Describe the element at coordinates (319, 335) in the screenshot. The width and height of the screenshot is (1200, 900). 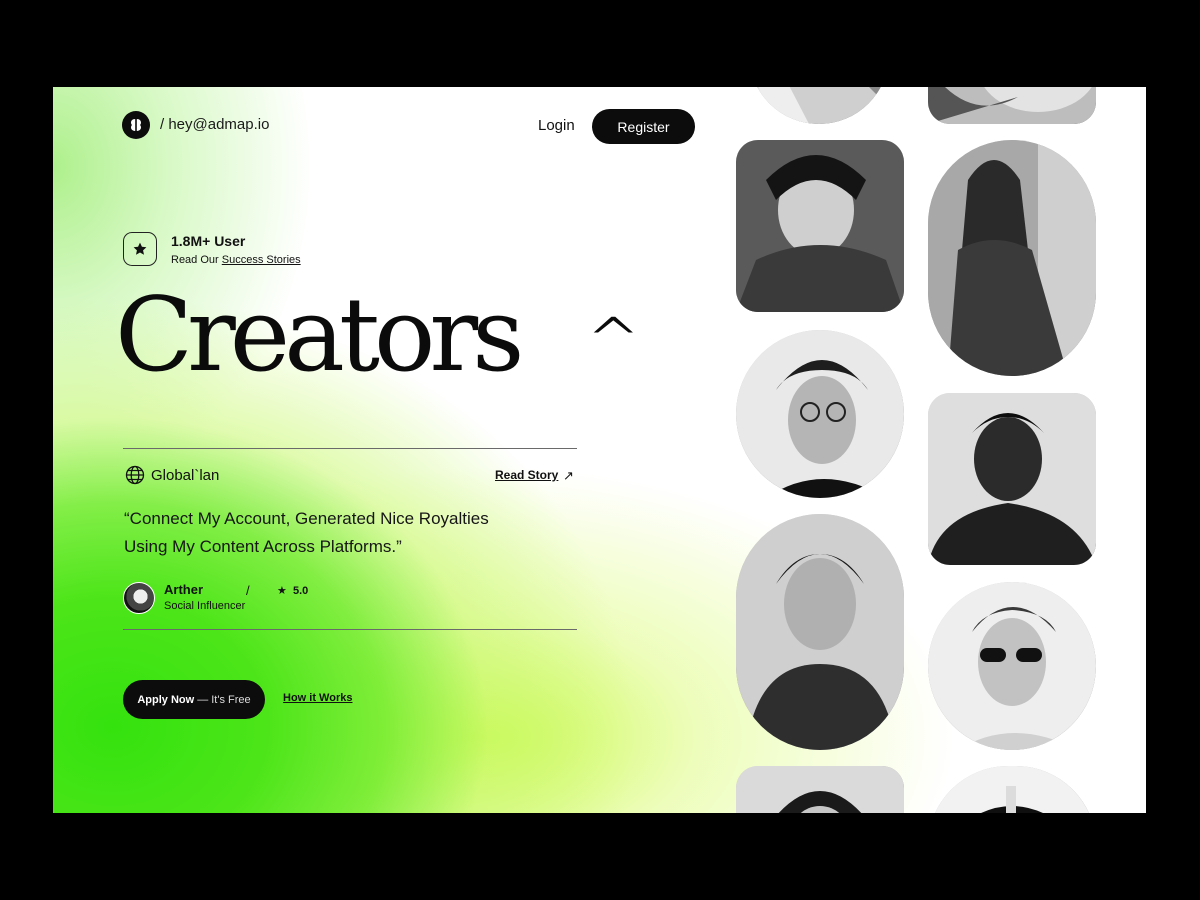
I see `hero-headline: Creators` at that location.